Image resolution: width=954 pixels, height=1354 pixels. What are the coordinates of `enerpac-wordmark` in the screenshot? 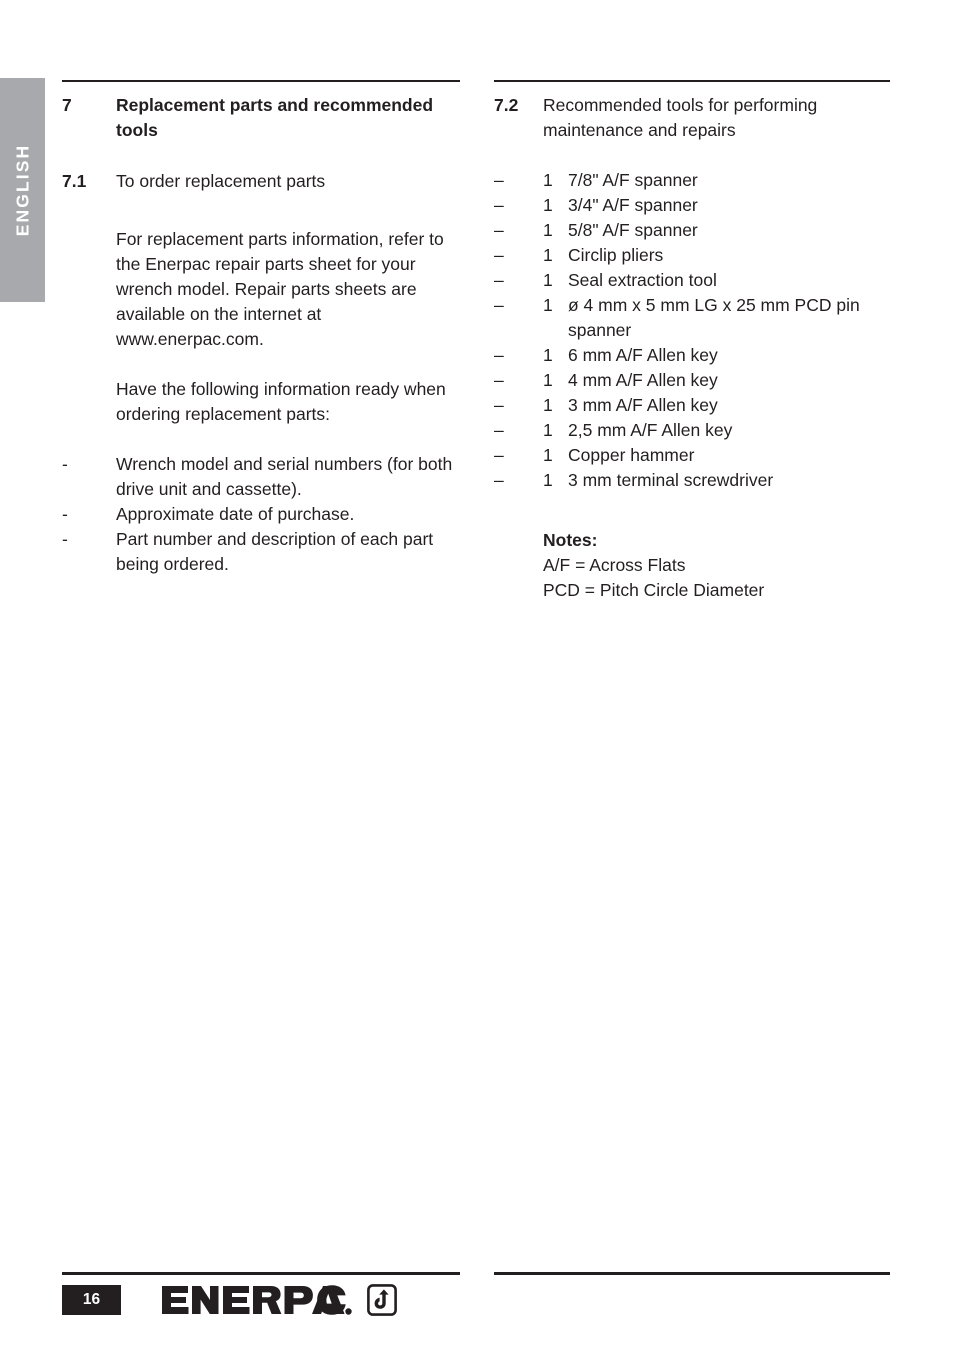 It's located at (257, 1300).